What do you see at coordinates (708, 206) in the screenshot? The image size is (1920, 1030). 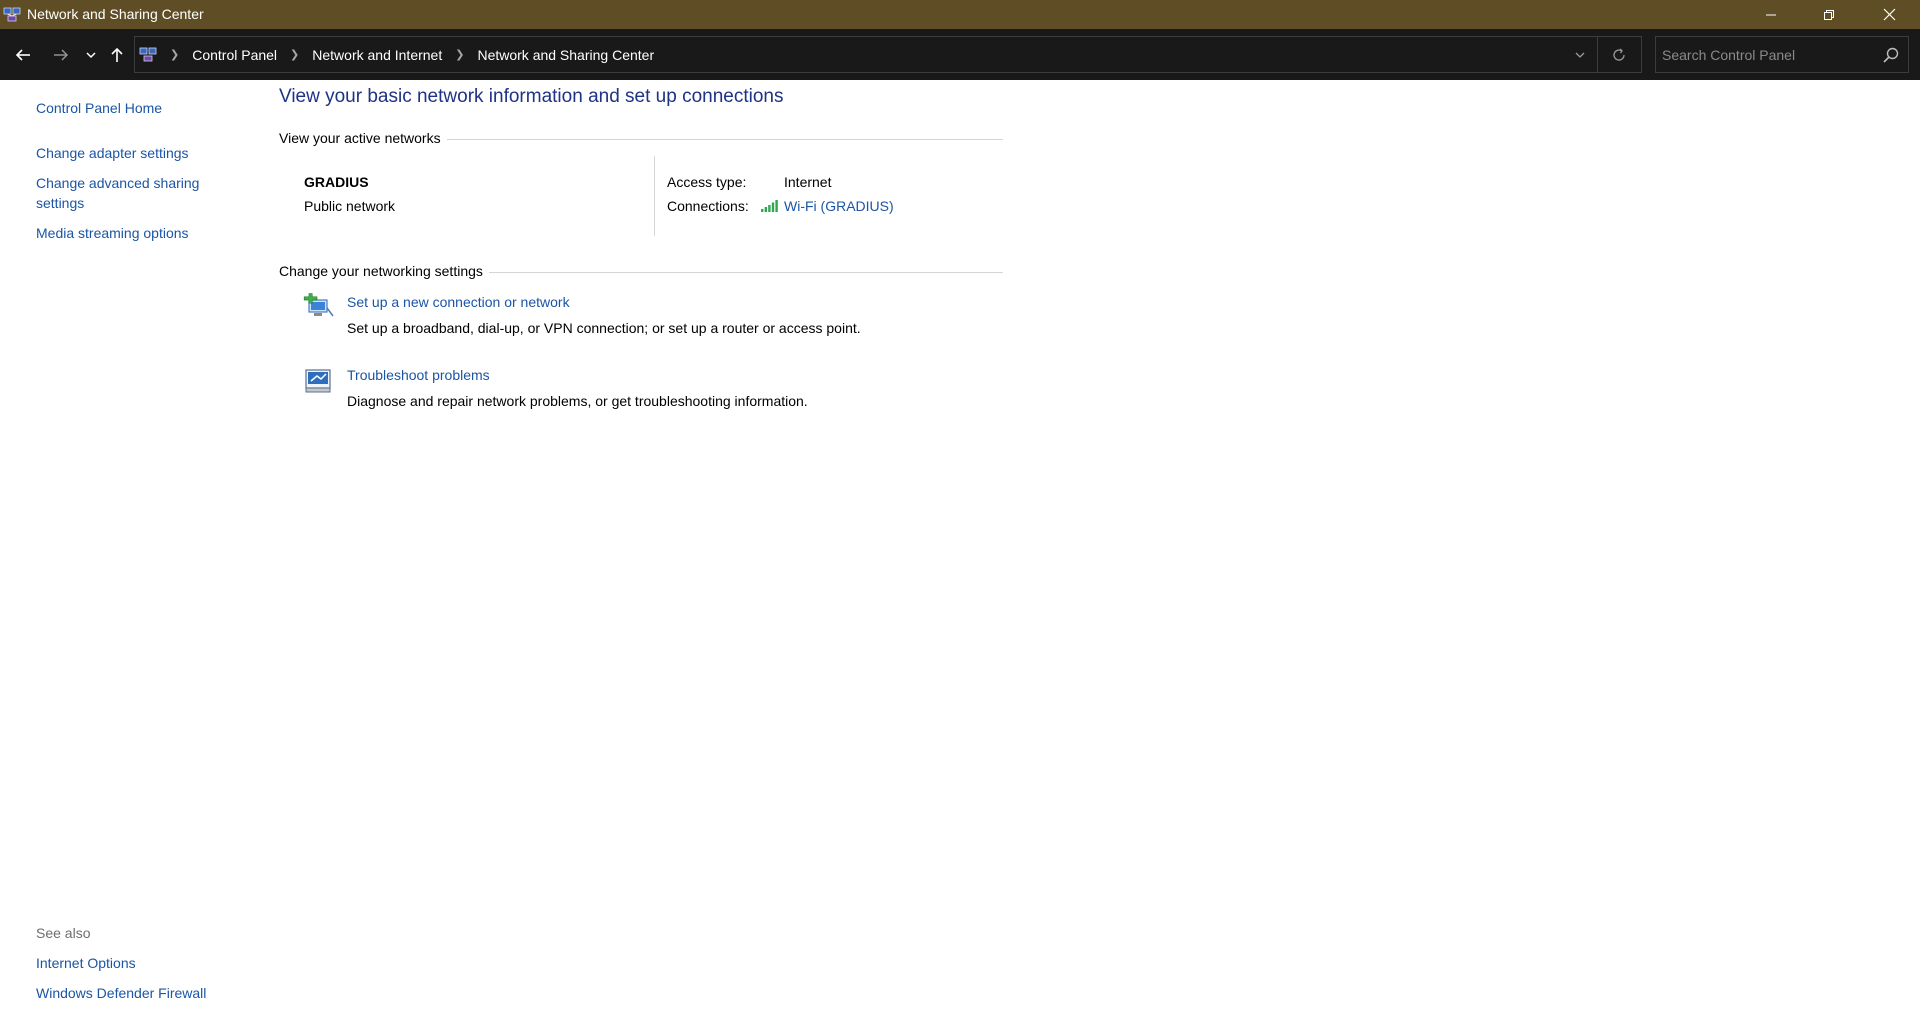 I see `connections-label: Connections:` at bounding box center [708, 206].